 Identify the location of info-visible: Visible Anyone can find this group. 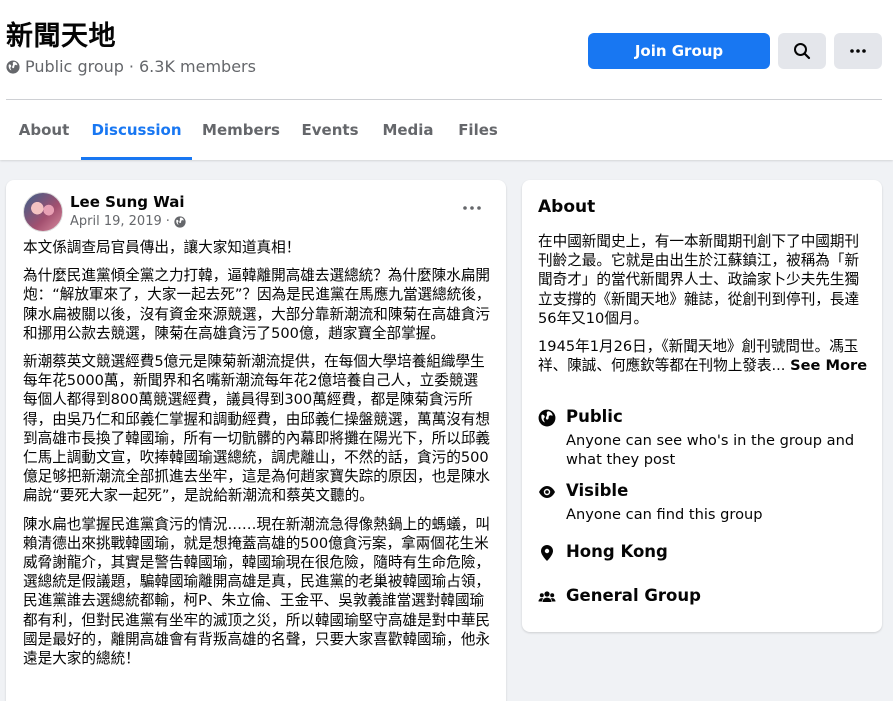
(703, 503).